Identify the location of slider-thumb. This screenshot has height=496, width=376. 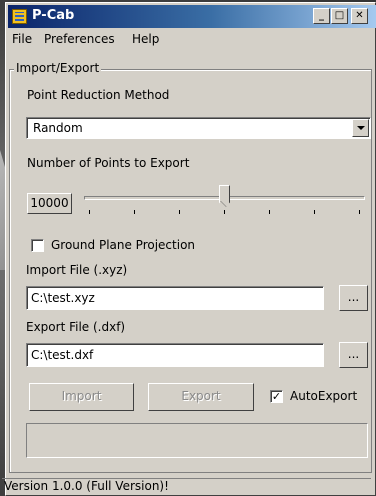
(224, 197).